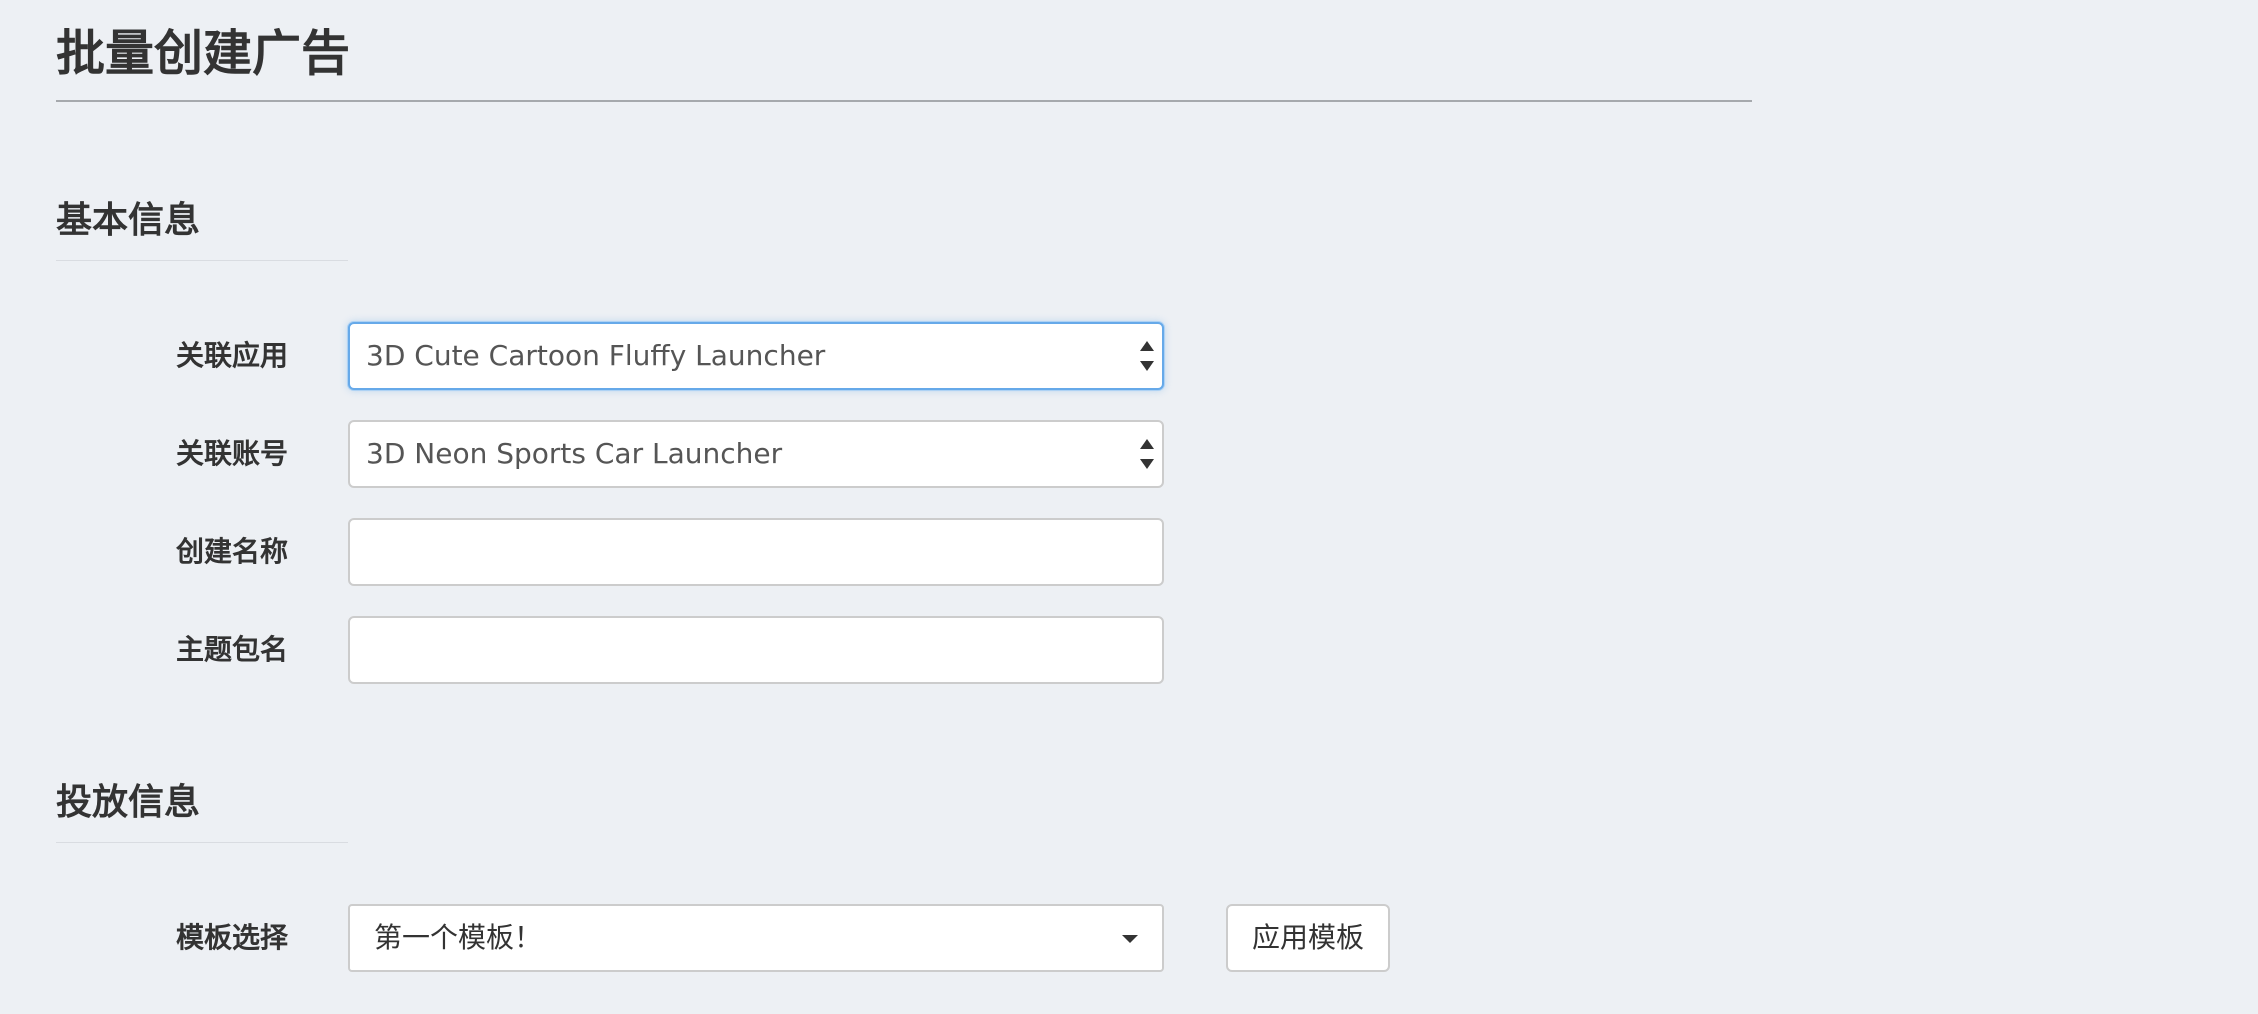 This screenshot has height=1014, width=2258. Describe the element at coordinates (1130, 939) in the screenshot. I see `caret-down-icon` at that location.